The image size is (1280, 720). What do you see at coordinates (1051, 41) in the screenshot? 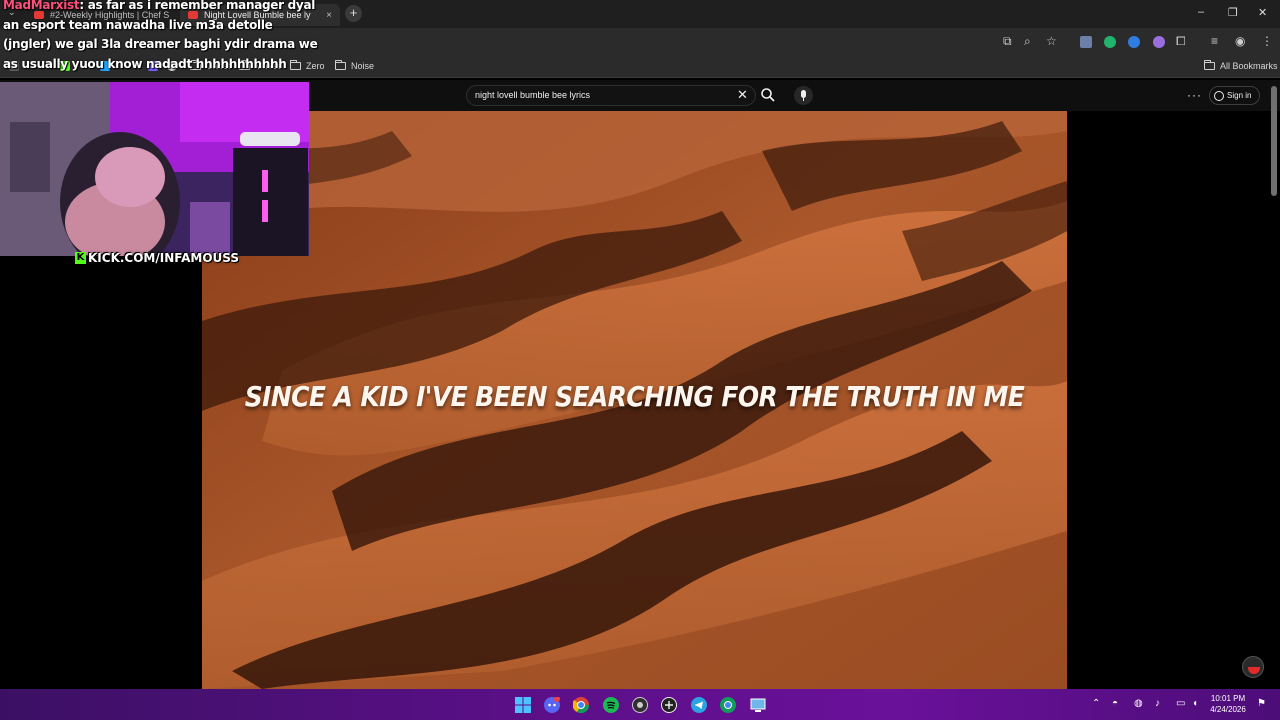
I see `bookmark-star-icon: ☆` at bounding box center [1051, 41].